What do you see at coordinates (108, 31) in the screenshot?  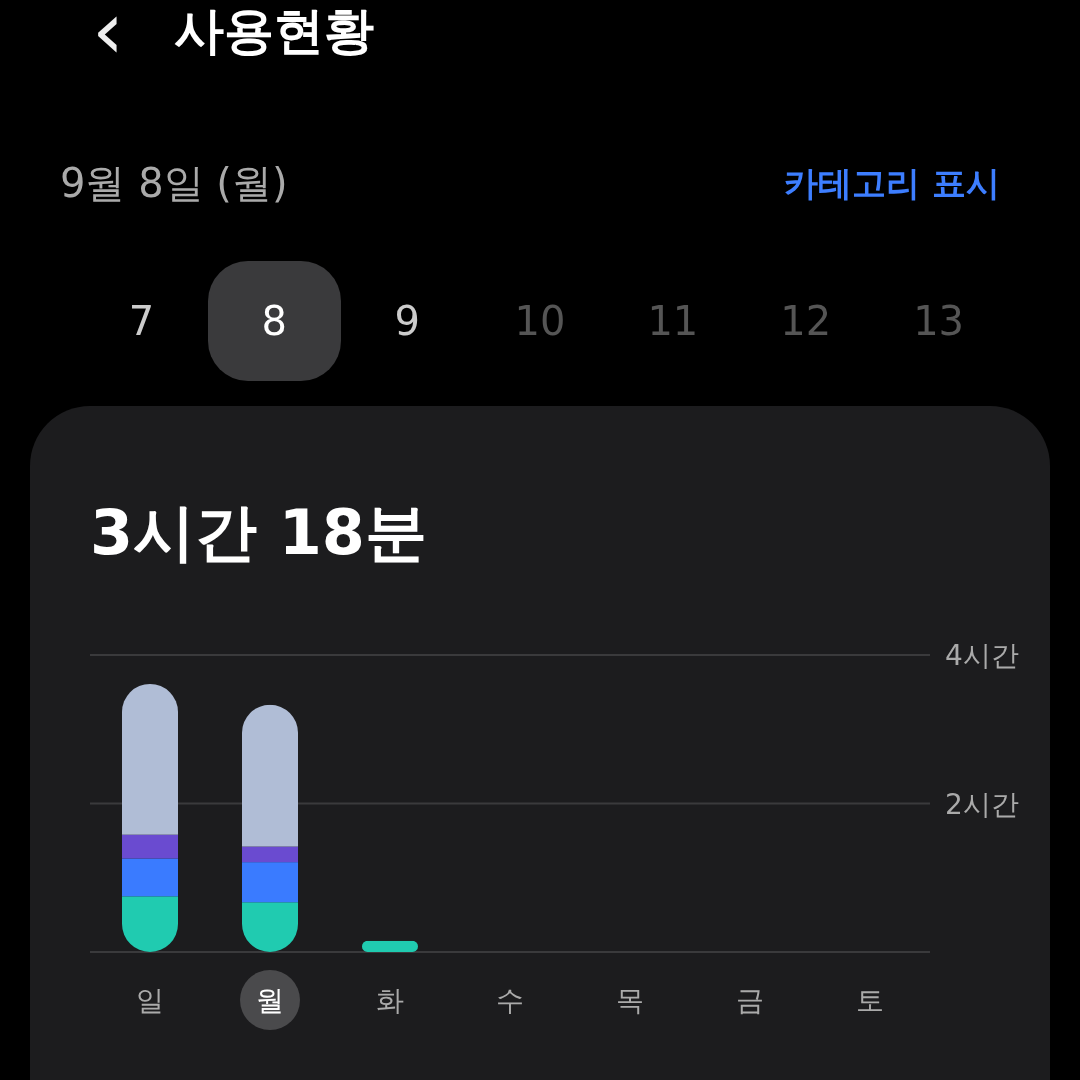 I see `back-button: ‹` at bounding box center [108, 31].